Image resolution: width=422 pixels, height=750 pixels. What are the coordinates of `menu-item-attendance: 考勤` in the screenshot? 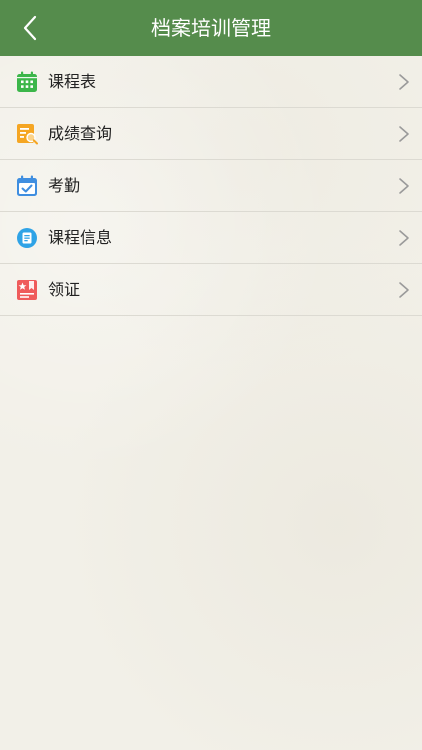 It's located at (211, 186).